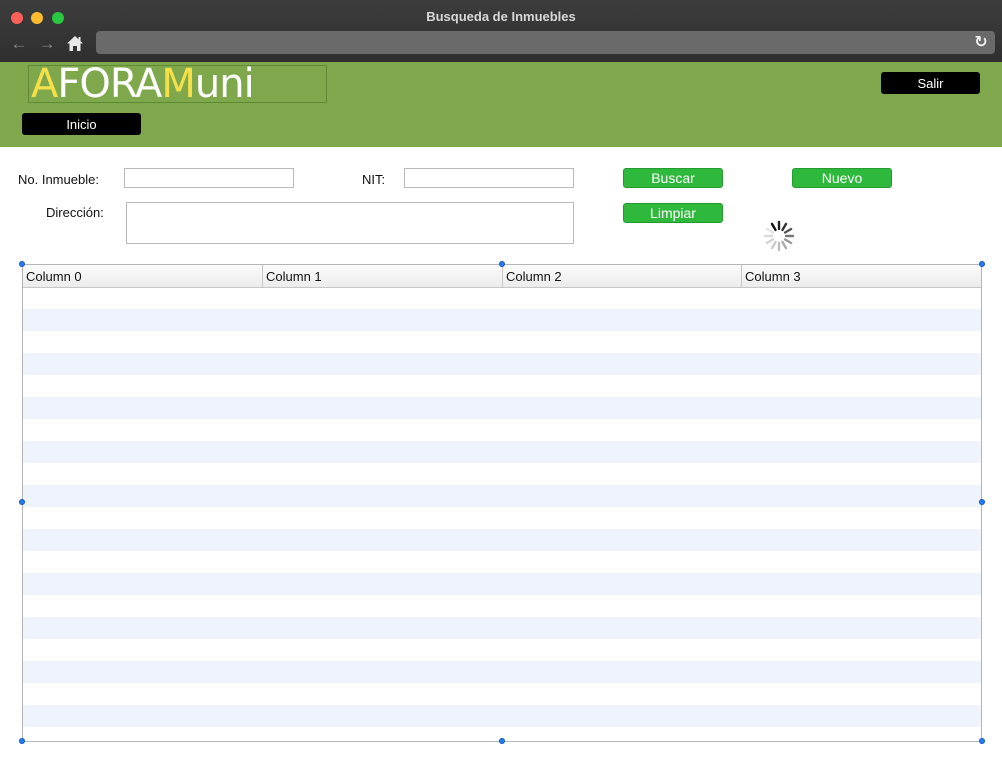 This screenshot has height=761, width=1002. I want to click on back-arrow-icon: ←, so click(19, 43).